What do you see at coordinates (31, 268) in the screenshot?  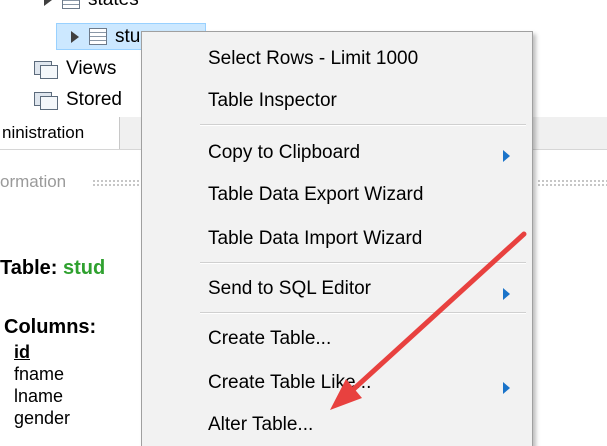 I see `table-heading-prefix: Table:` at bounding box center [31, 268].